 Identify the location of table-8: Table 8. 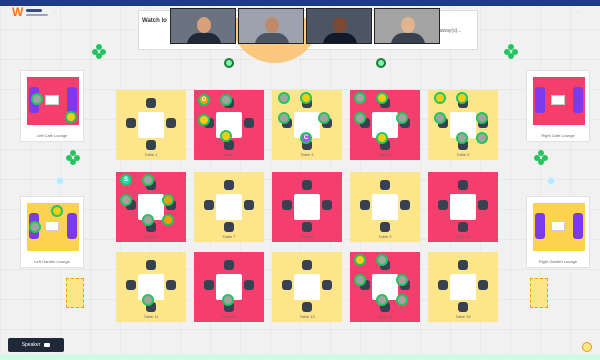
(307, 207).